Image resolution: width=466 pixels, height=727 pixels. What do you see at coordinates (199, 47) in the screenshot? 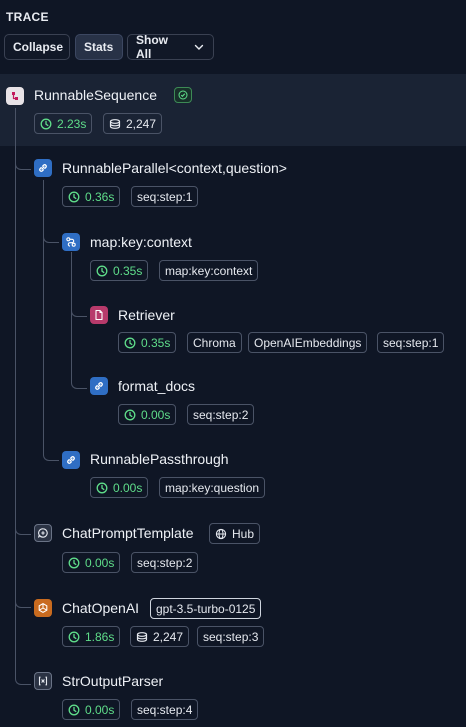
I see `chevron-down-icon` at bounding box center [199, 47].